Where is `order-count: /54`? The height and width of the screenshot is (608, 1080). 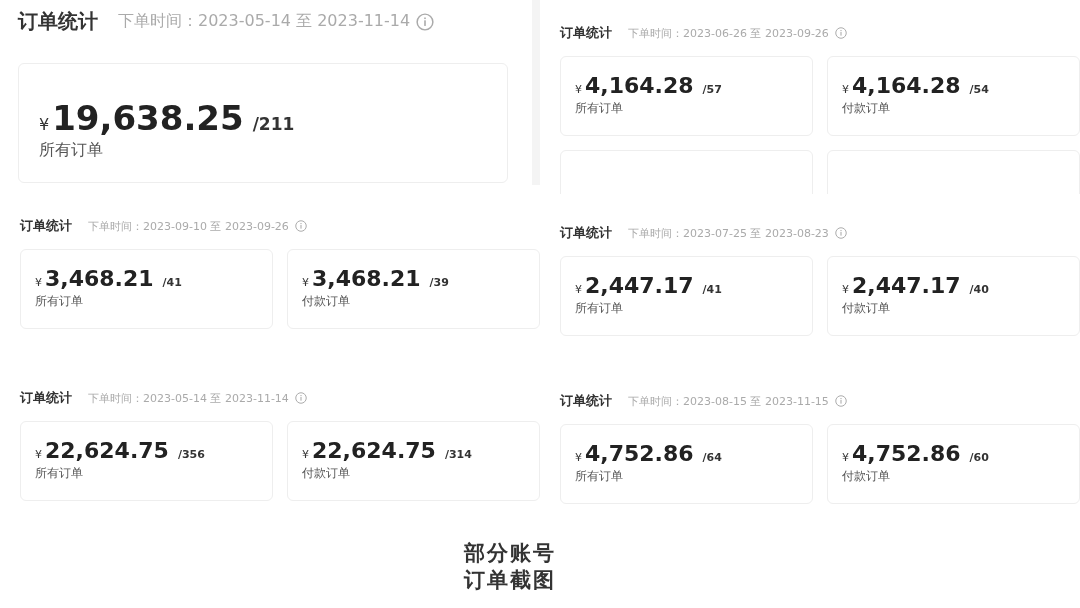
order-count: /54 is located at coordinates (979, 89).